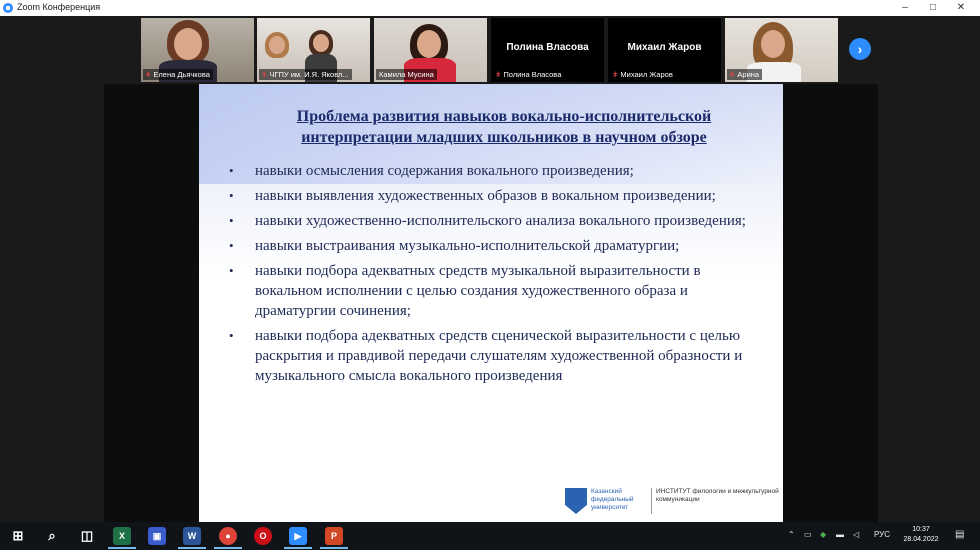 The height and width of the screenshot is (550, 980). I want to click on participant-tile: Полина Власова ǂ Полина Власова, so click(547, 50).